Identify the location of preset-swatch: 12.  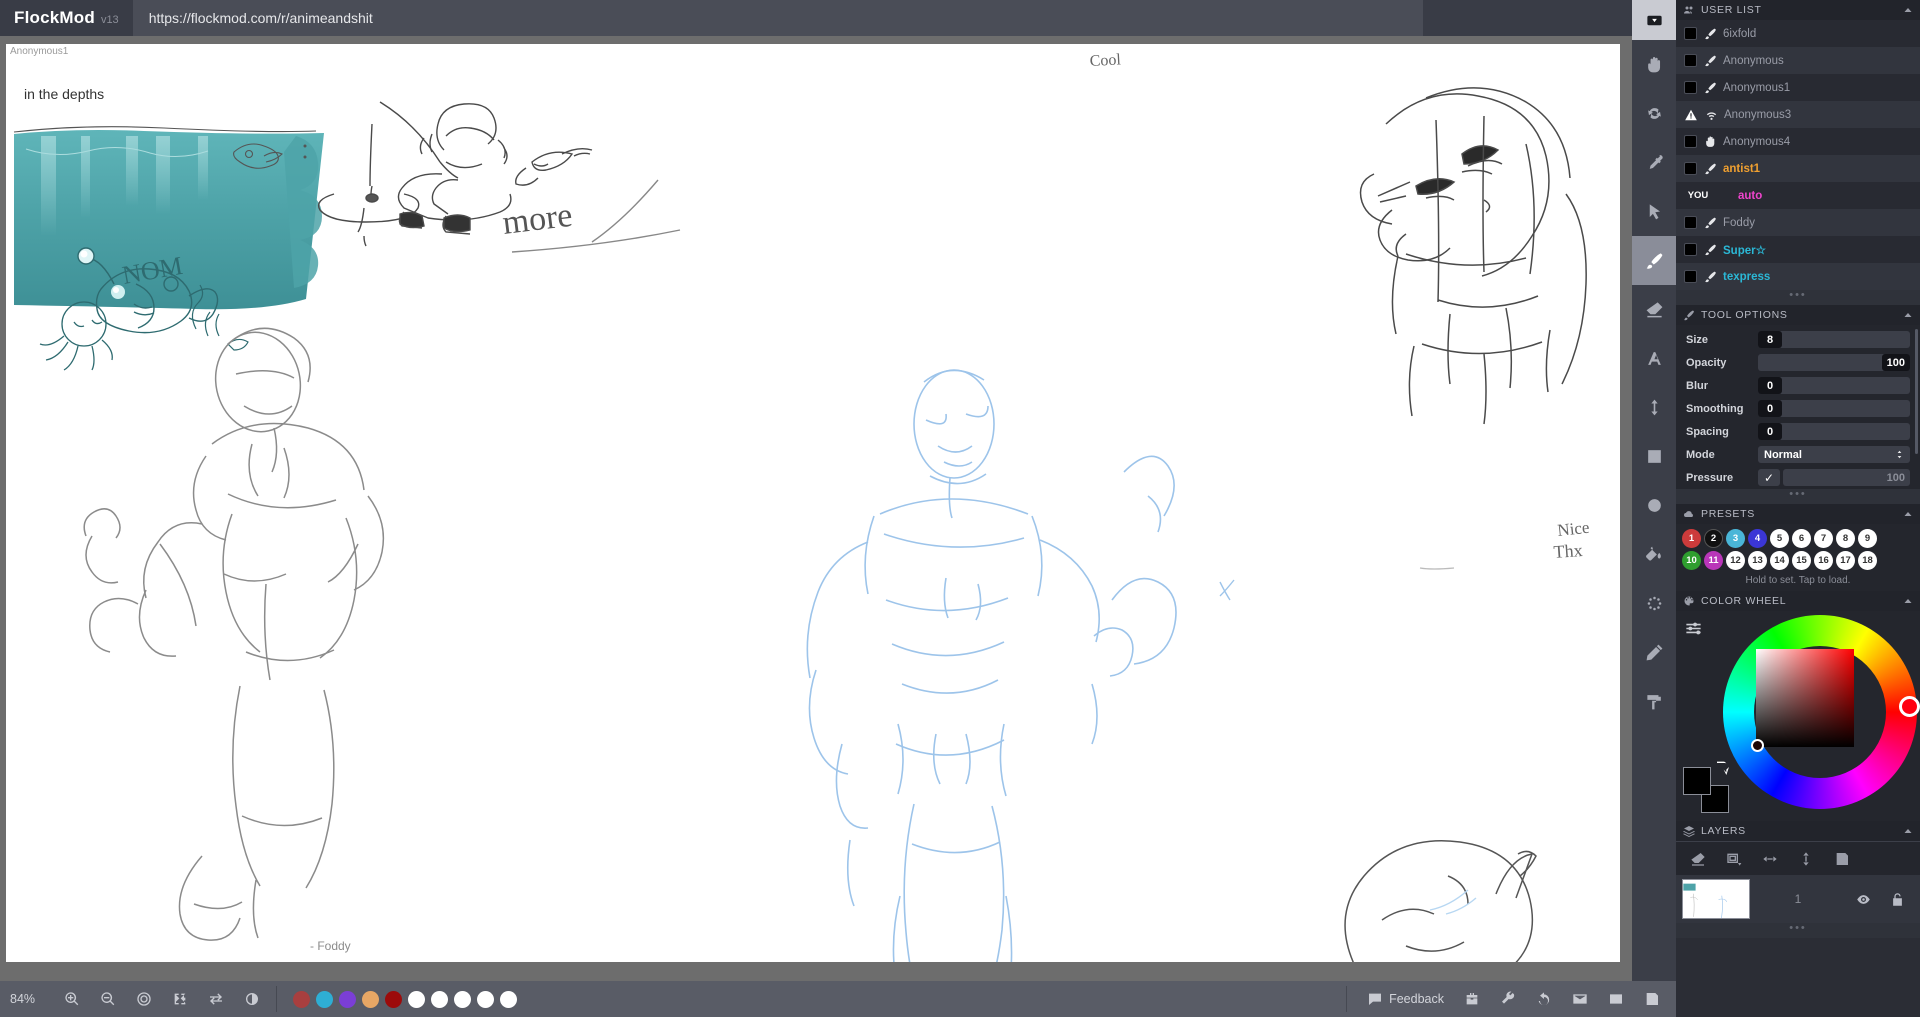
(1735, 560).